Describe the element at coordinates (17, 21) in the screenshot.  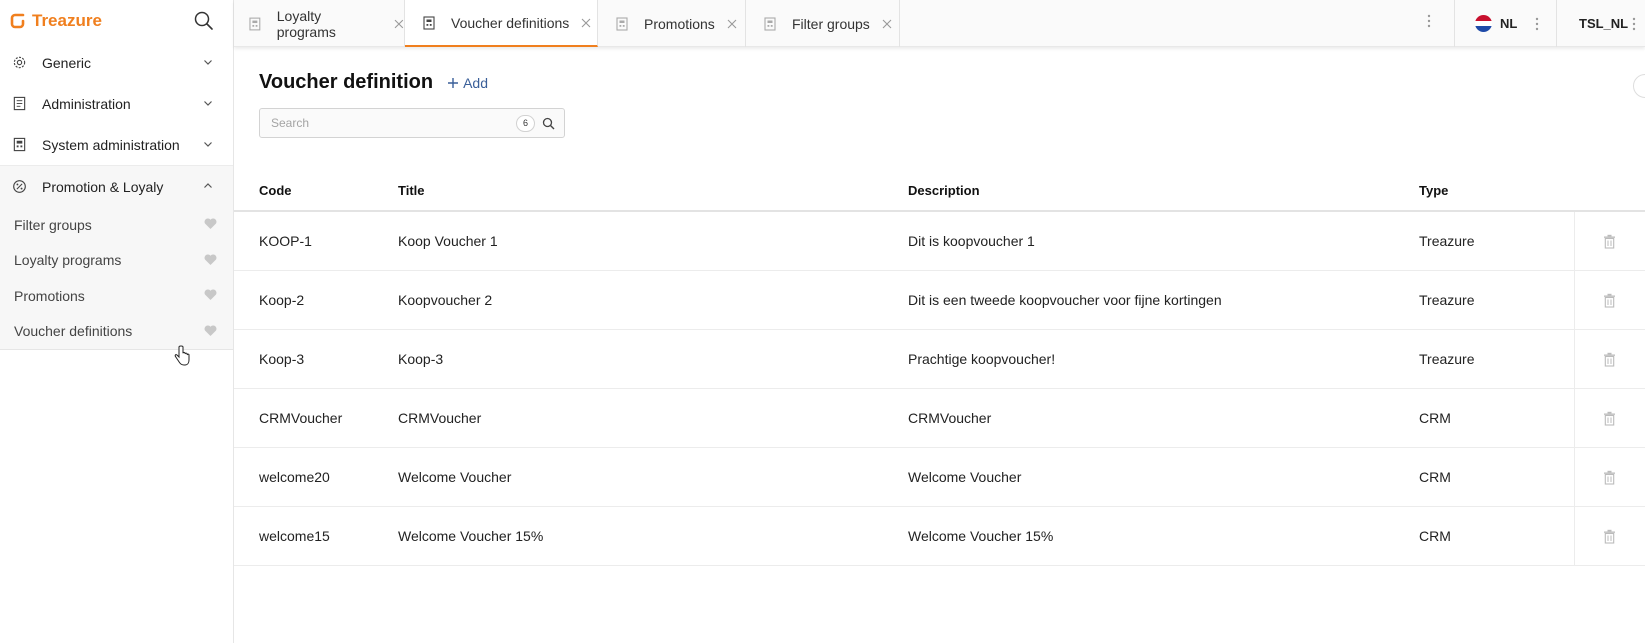
I see `treazure-logo-icon` at that location.